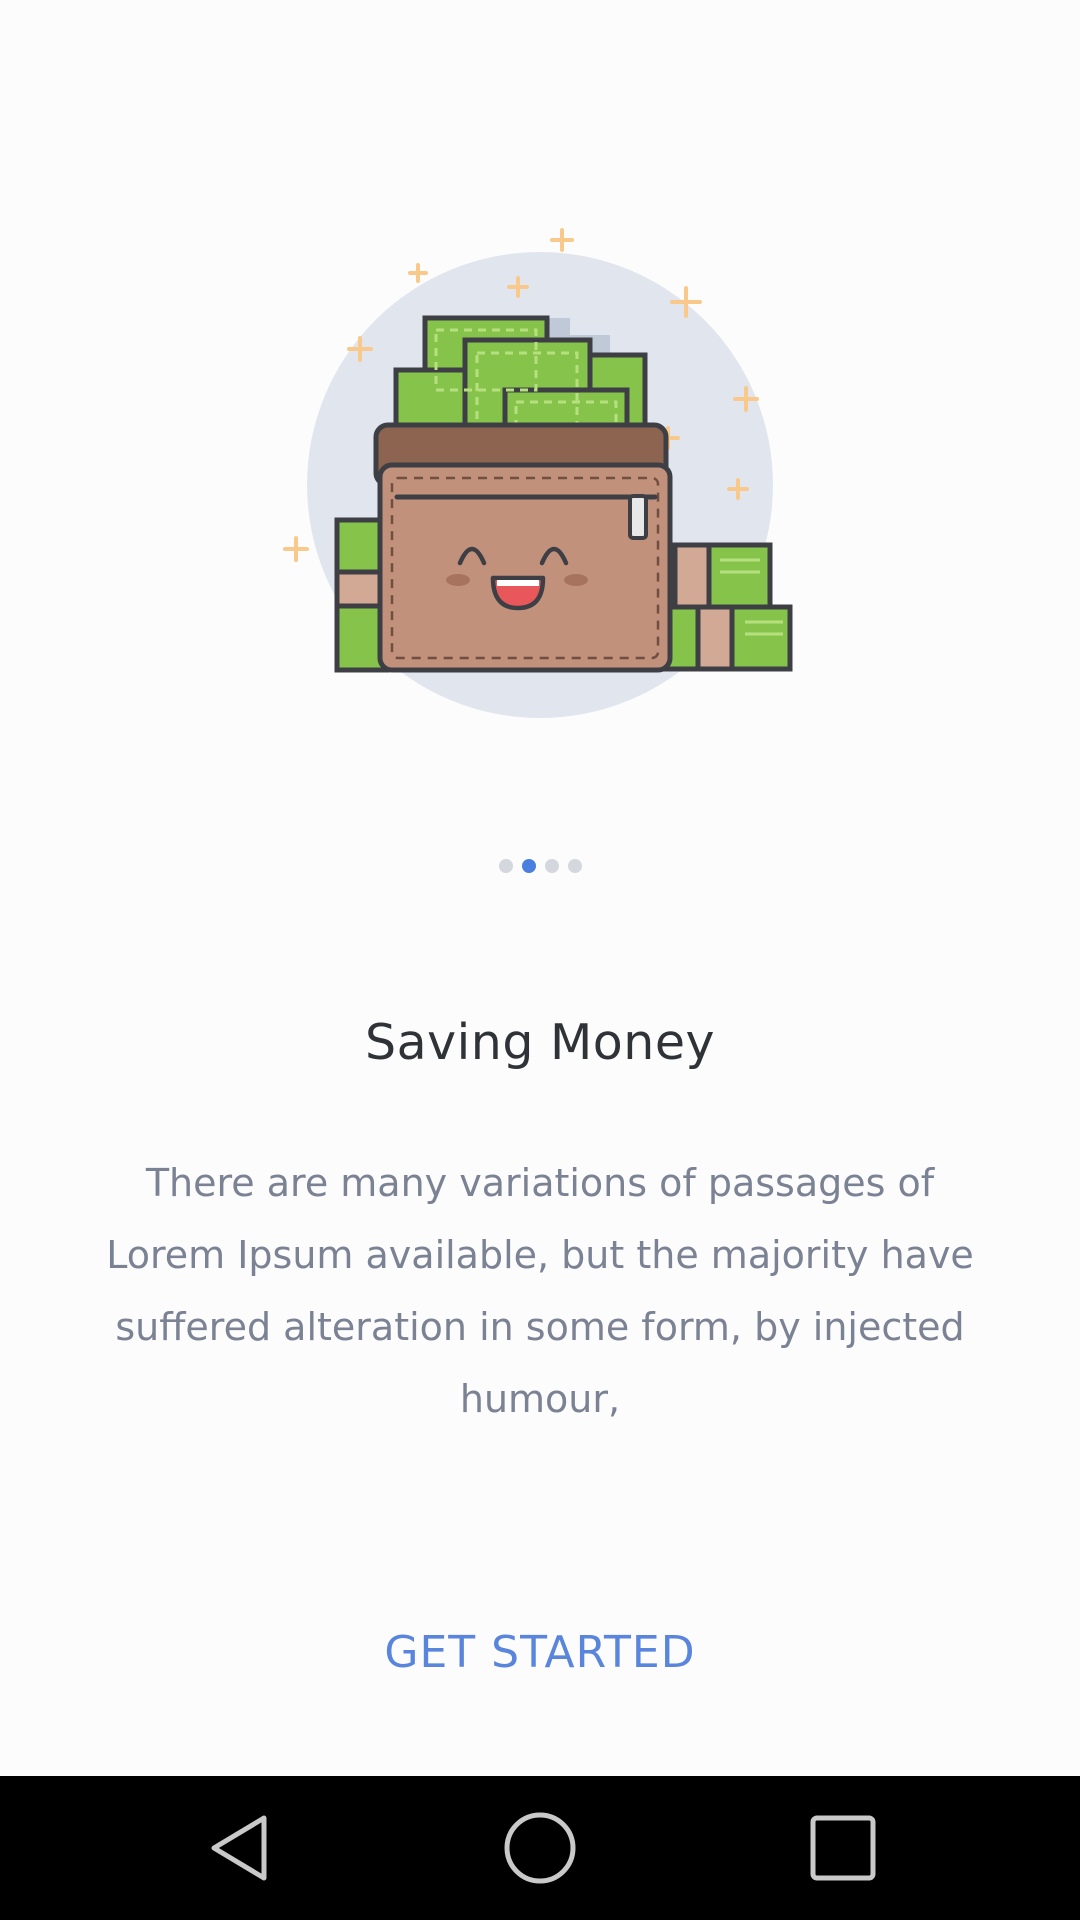 This screenshot has height=1920, width=1080. What do you see at coordinates (540, 866) in the screenshot?
I see `page-indicator` at bounding box center [540, 866].